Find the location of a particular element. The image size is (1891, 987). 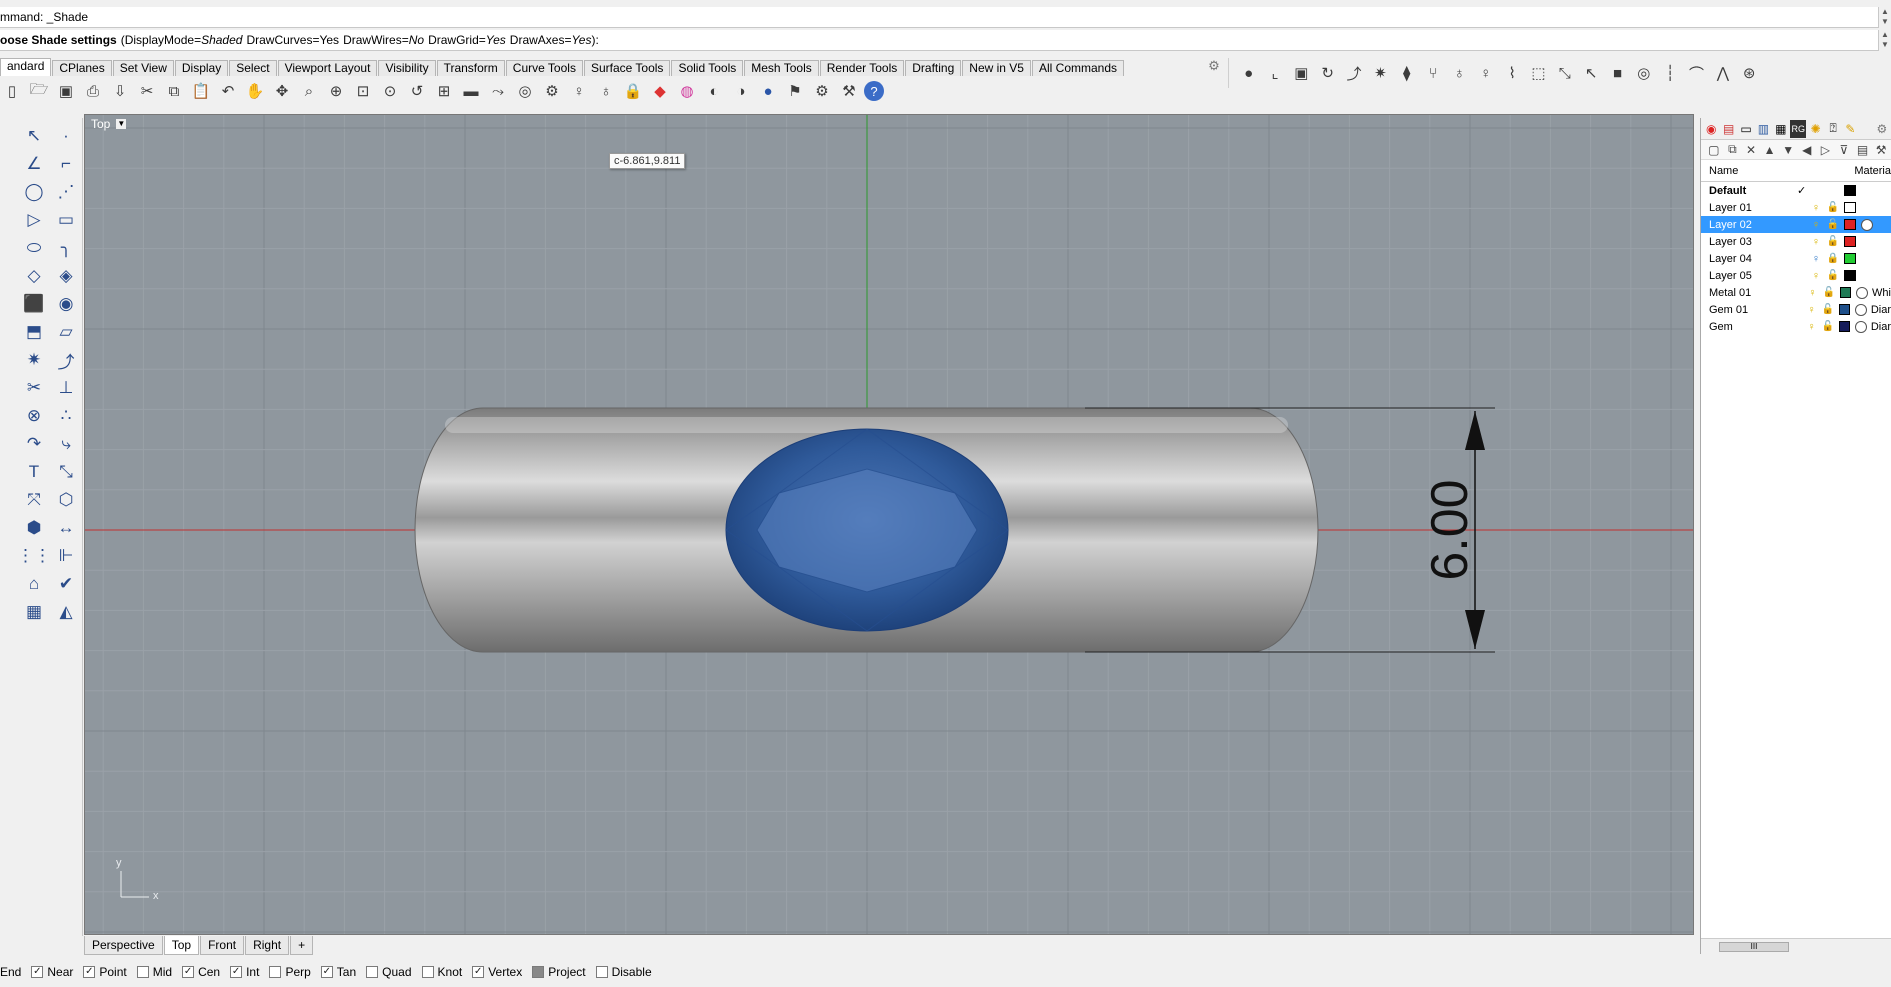

layer-states-icon: ▤ is located at coordinates (1863, 150).